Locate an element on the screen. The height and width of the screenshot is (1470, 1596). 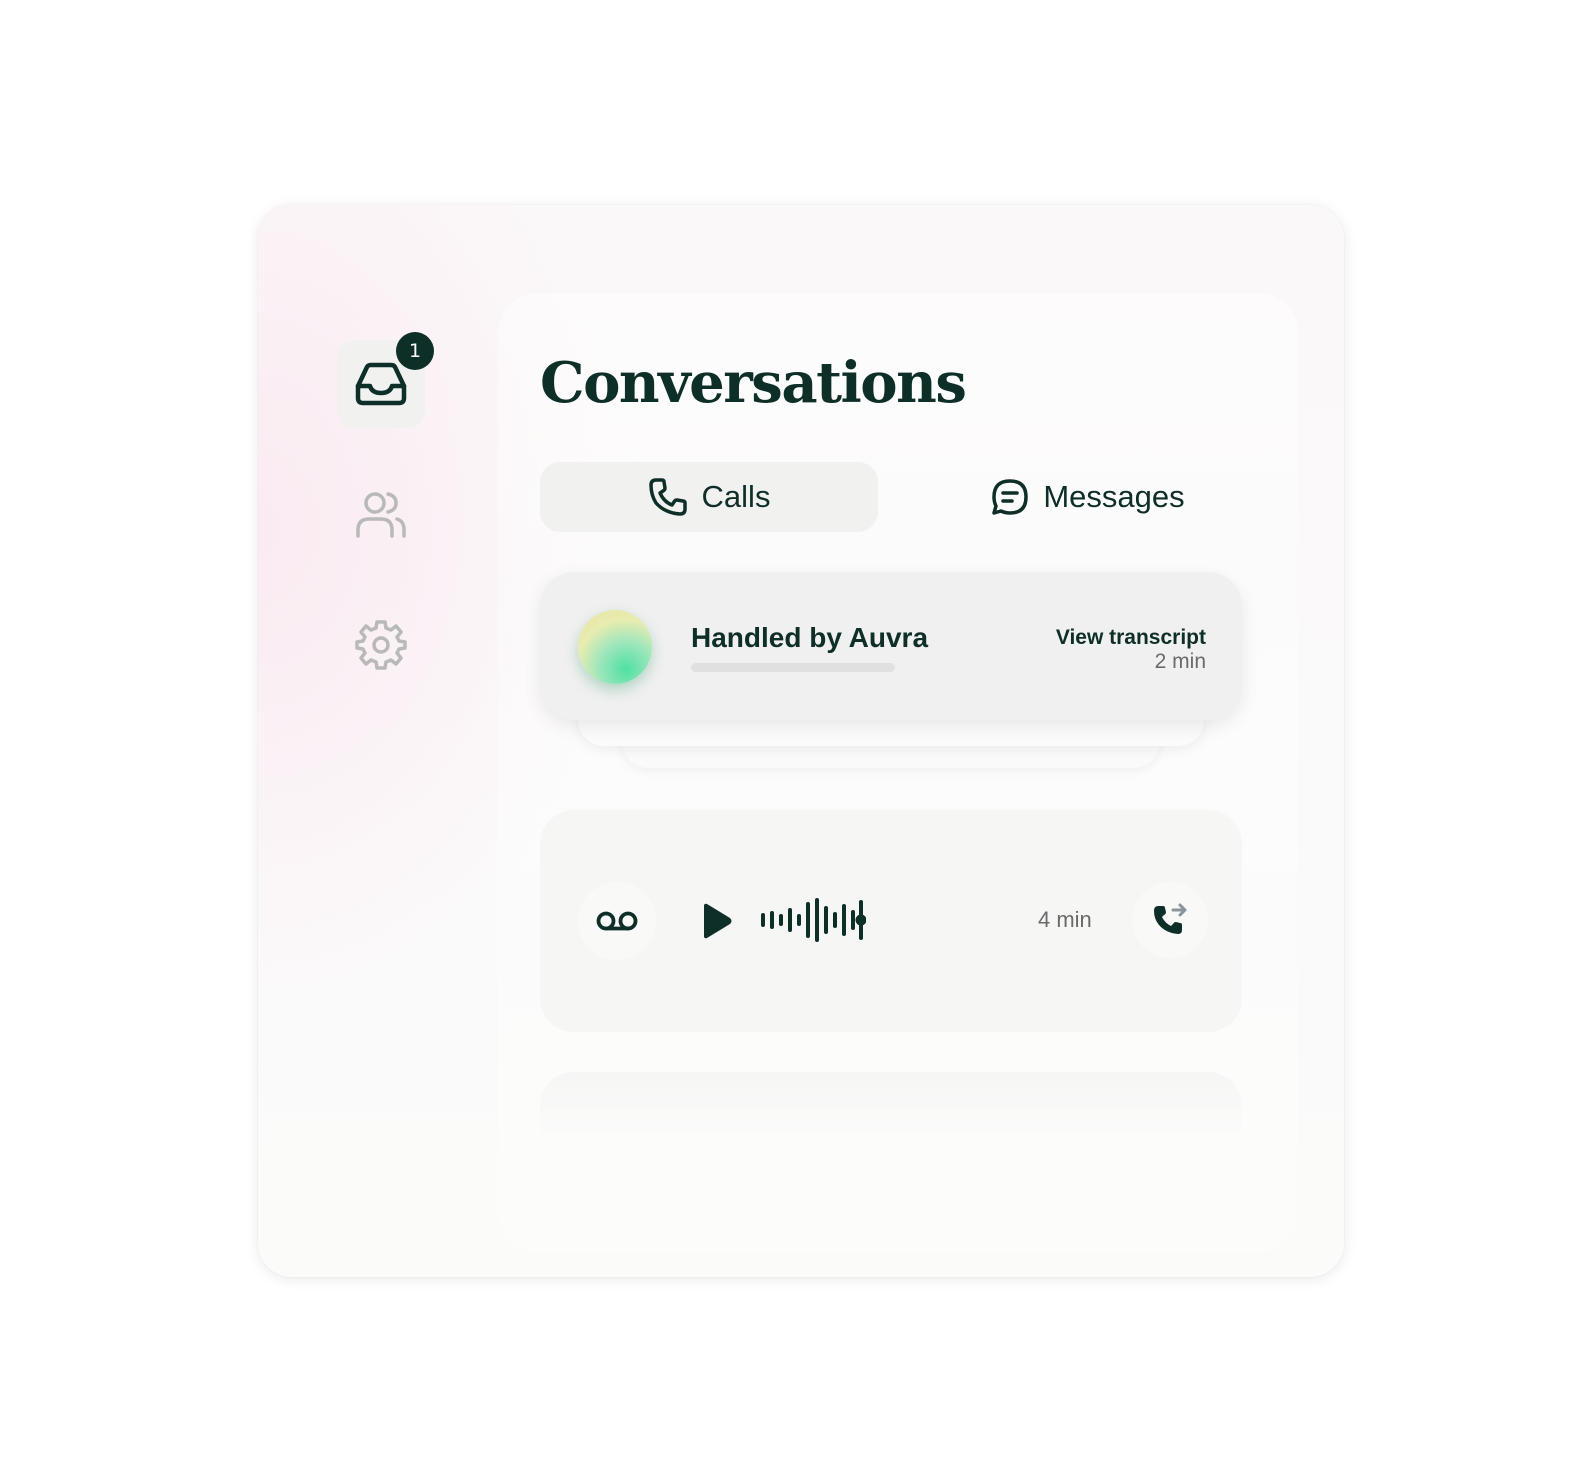
users-icon is located at coordinates (381, 515).